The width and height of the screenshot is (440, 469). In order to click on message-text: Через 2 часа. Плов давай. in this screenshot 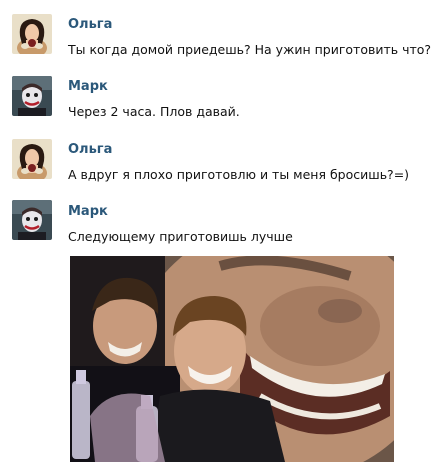, I will do `click(154, 111)`.